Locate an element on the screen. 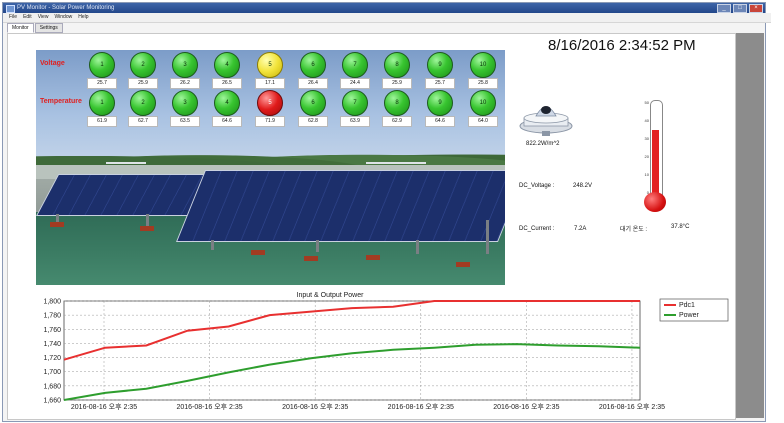 This screenshot has width=784, height=423. menu-window: Window is located at coordinates (63, 17).